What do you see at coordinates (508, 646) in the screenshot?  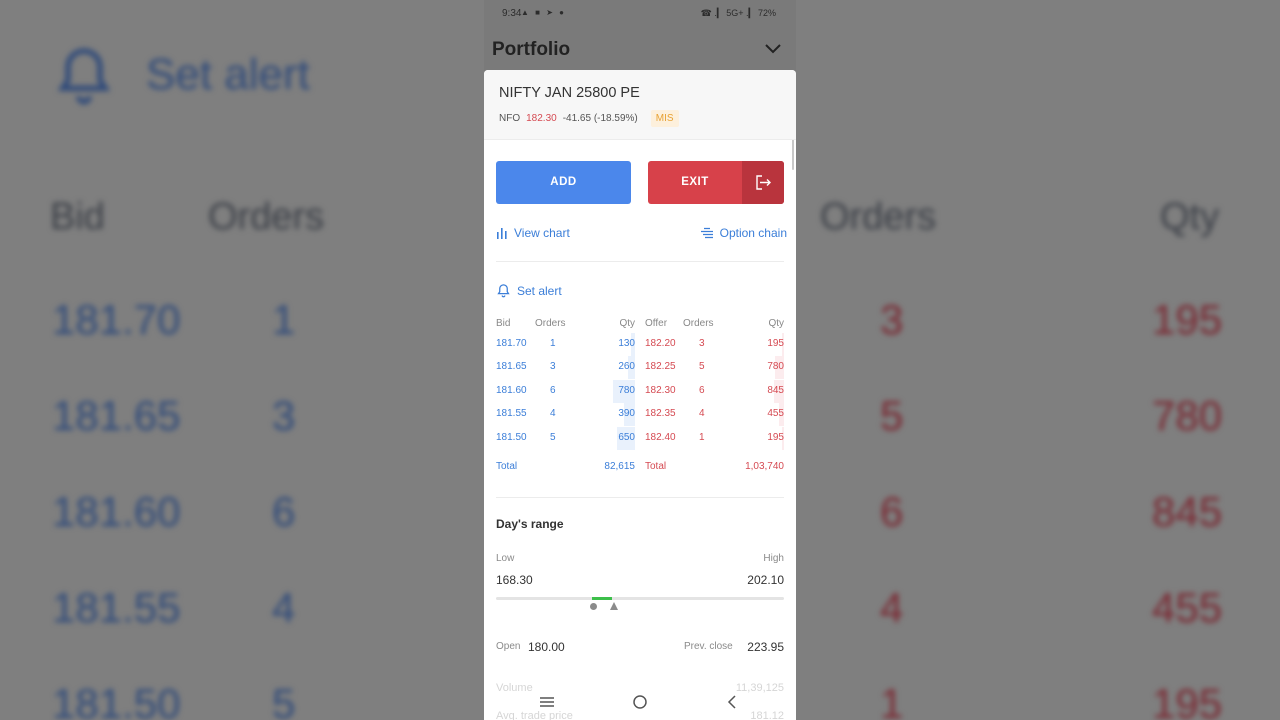 I see `open-label: Open` at bounding box center [508, 646].